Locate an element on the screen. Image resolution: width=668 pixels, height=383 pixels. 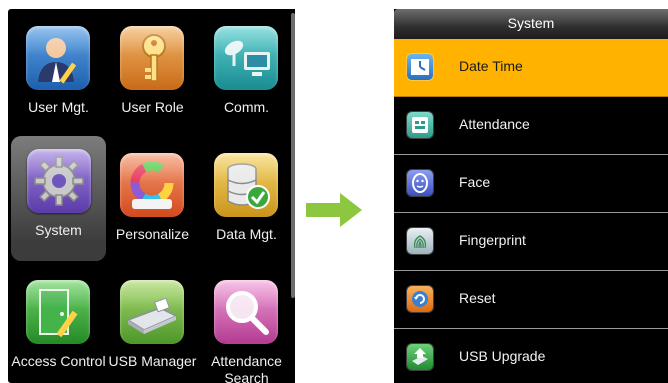
menu-item-label: Attendance is located at coordinates (494, 124).